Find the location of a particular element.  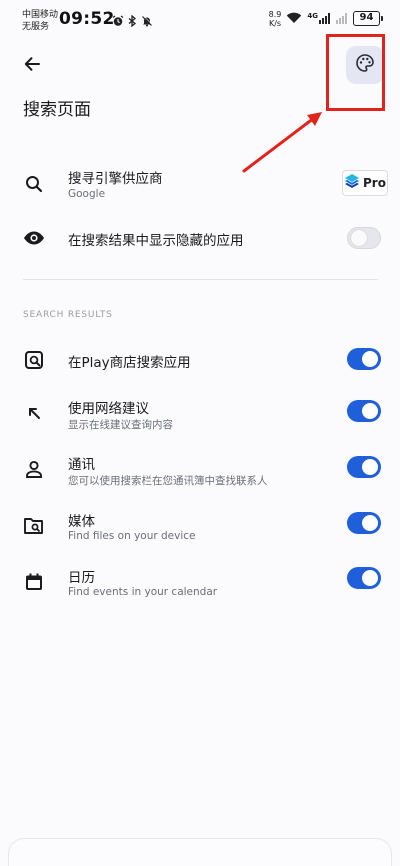

status-icons-left is located at coordinates (133, 21).